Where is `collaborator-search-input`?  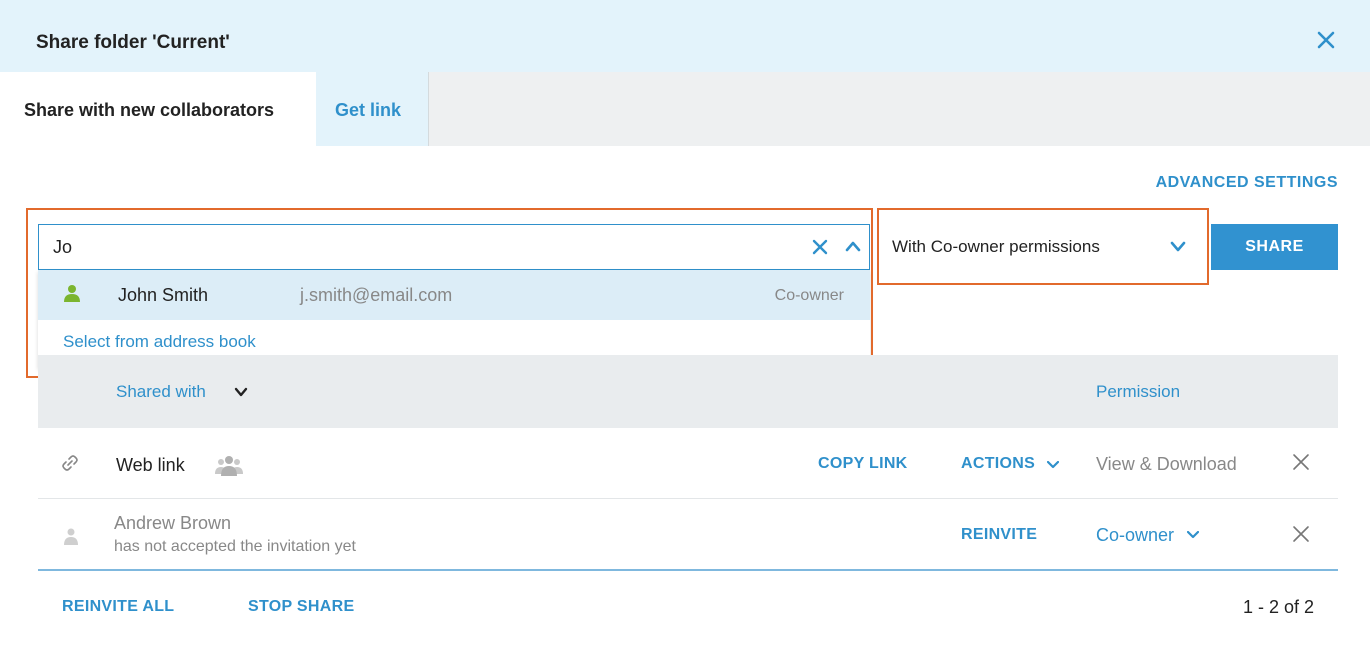 collaborator-search-input is located at coordinates (423, 247).